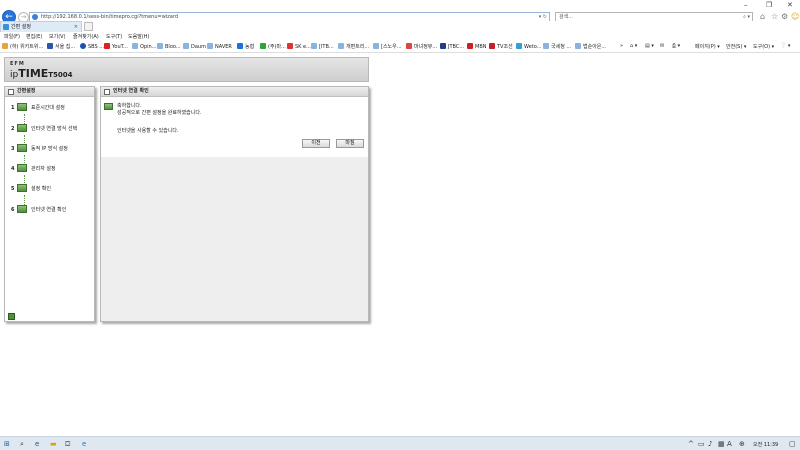 This screenshot has width=800, height=450. I want to click on menu-edit: 편집(E), so click(34, 36).